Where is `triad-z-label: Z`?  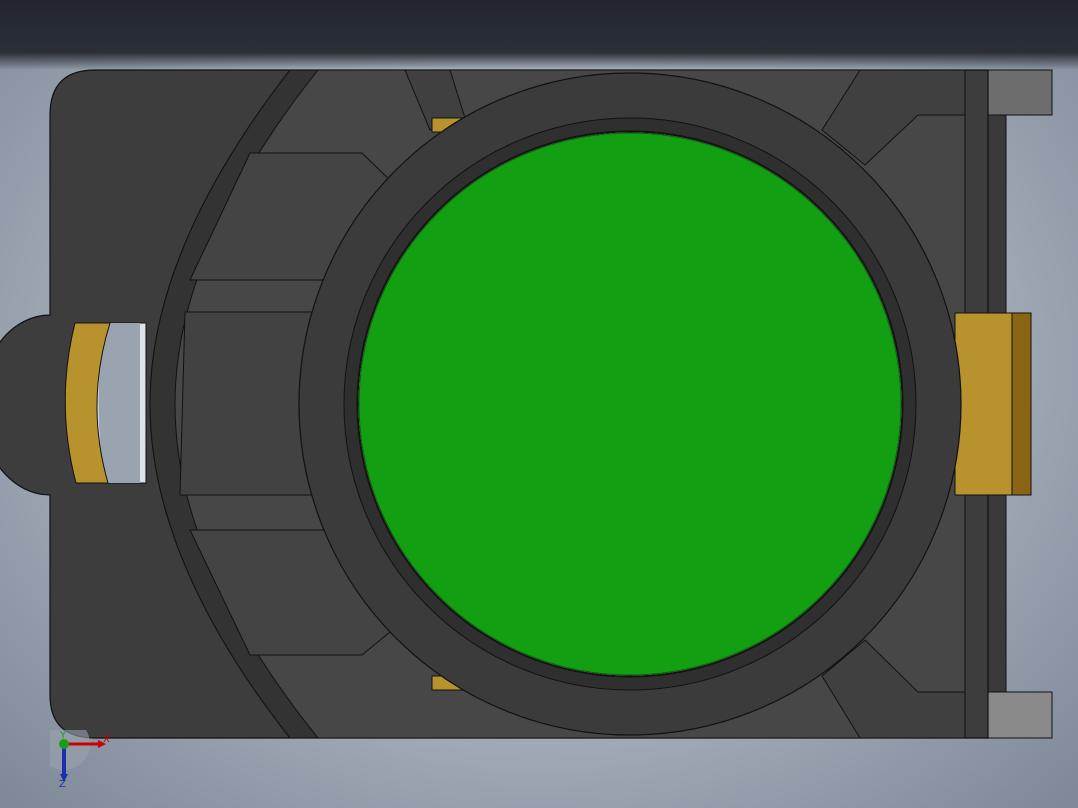
triad-z-label: Z is located at coordinates (62, 784).